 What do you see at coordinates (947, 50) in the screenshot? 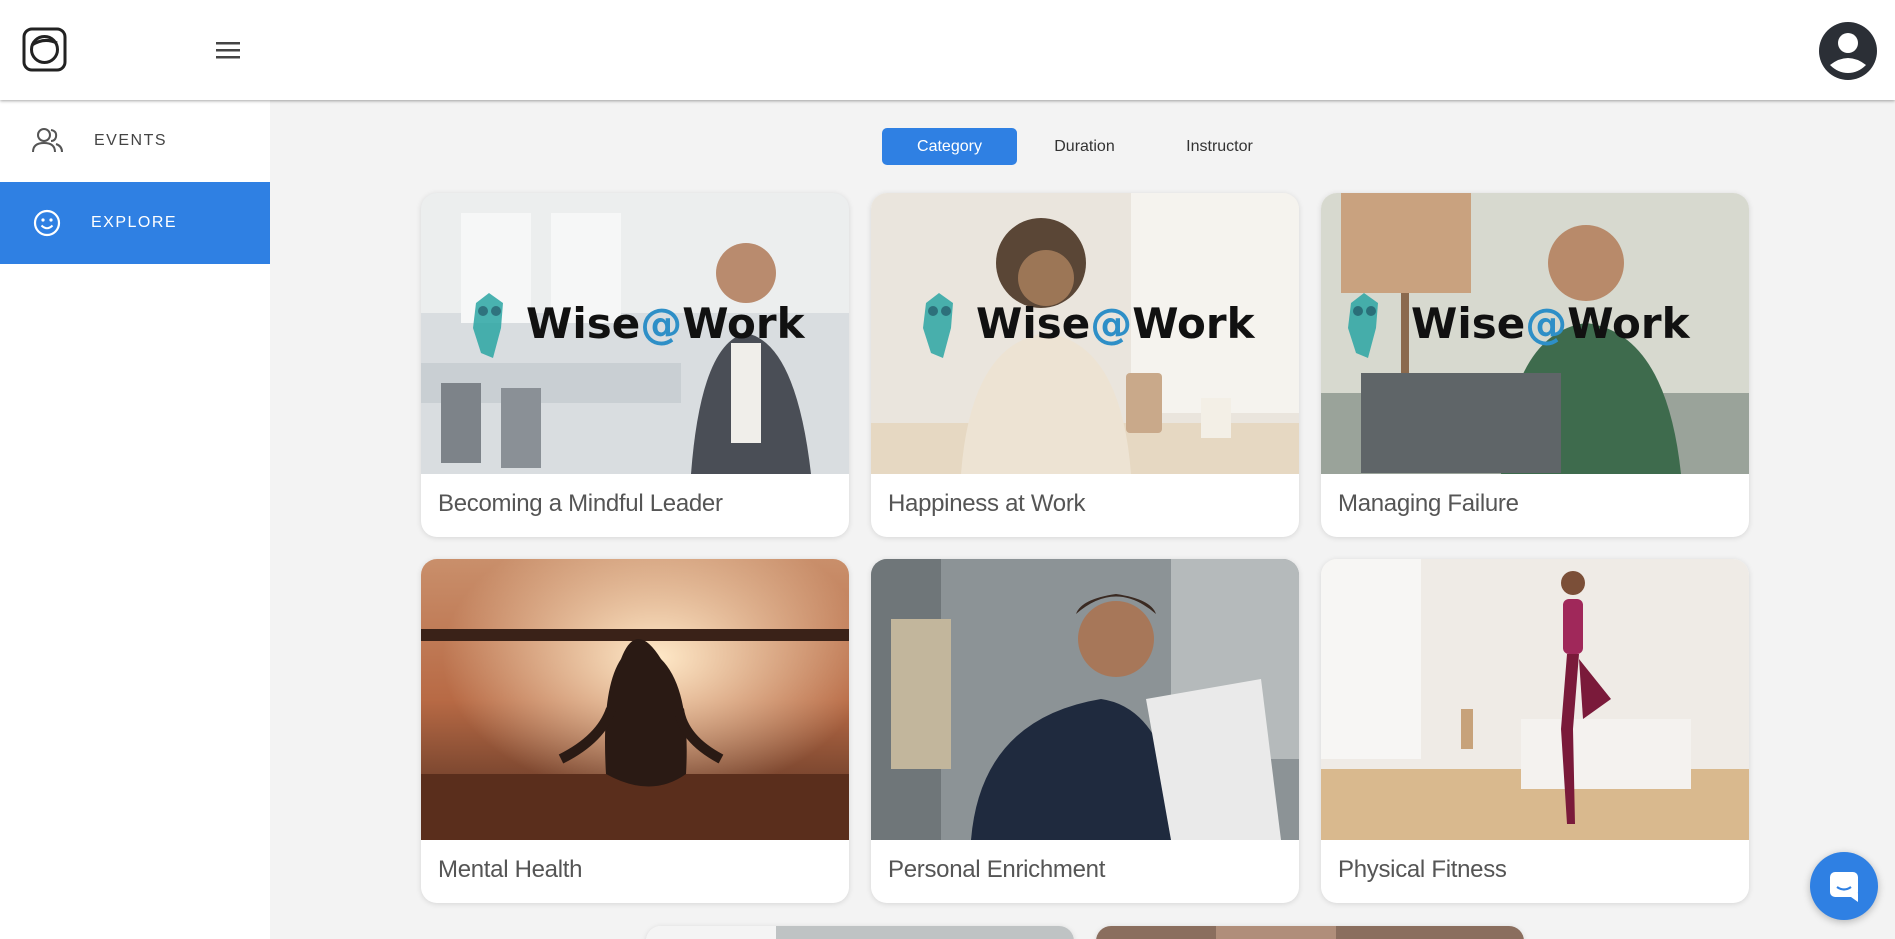
I see `top-bar` at bounding box center [947, 50].